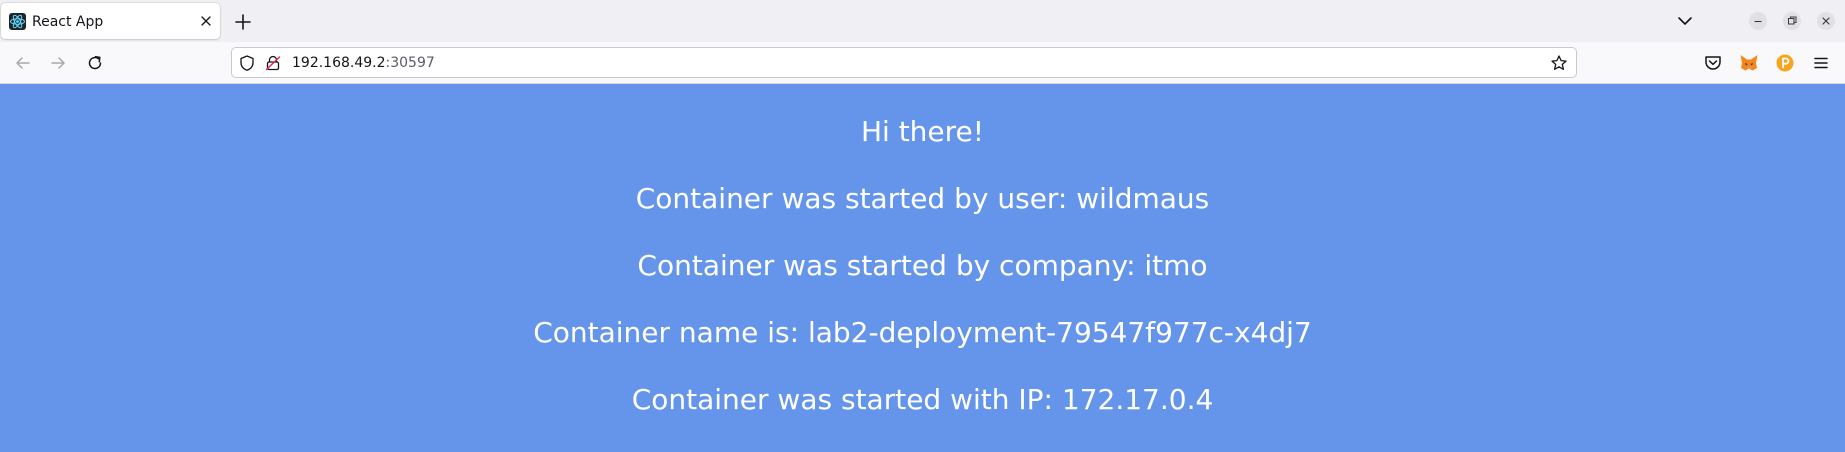 This screenshot has height=452, width=1845. I want to click on reload-icon, so click(95, 63).